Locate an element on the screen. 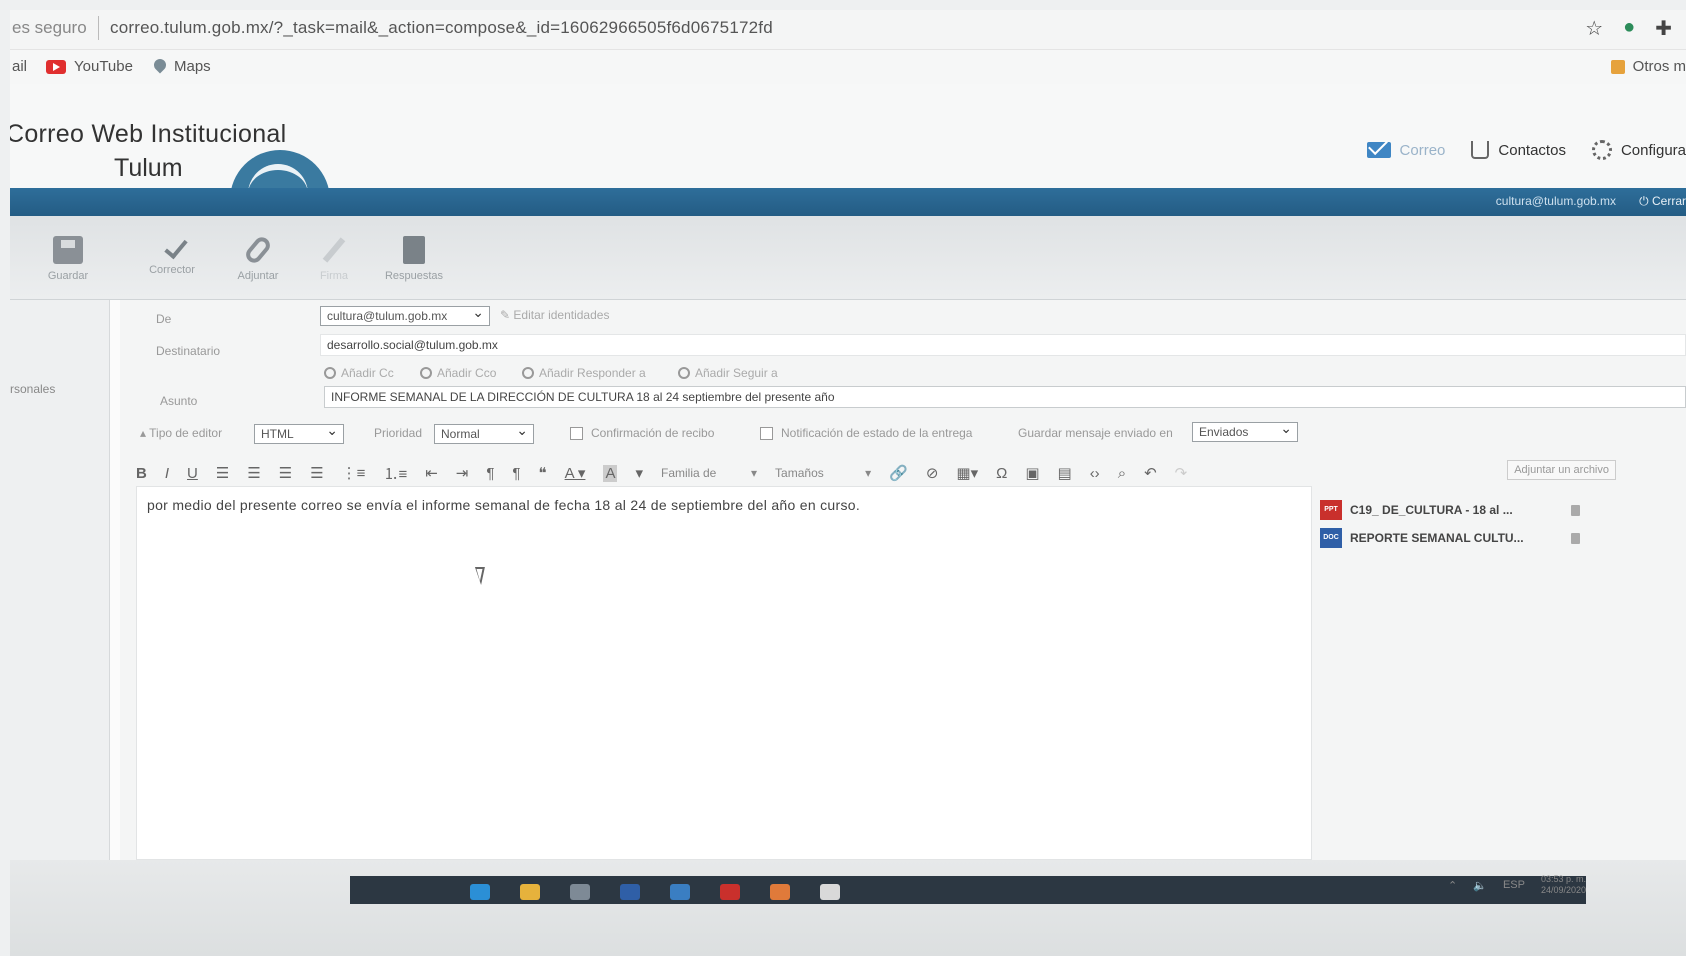 Image resolution: width=1686 pixels, height=956 pixels. from-select: cultura@tulum.gob.mx is located at coordinates (405, 315).